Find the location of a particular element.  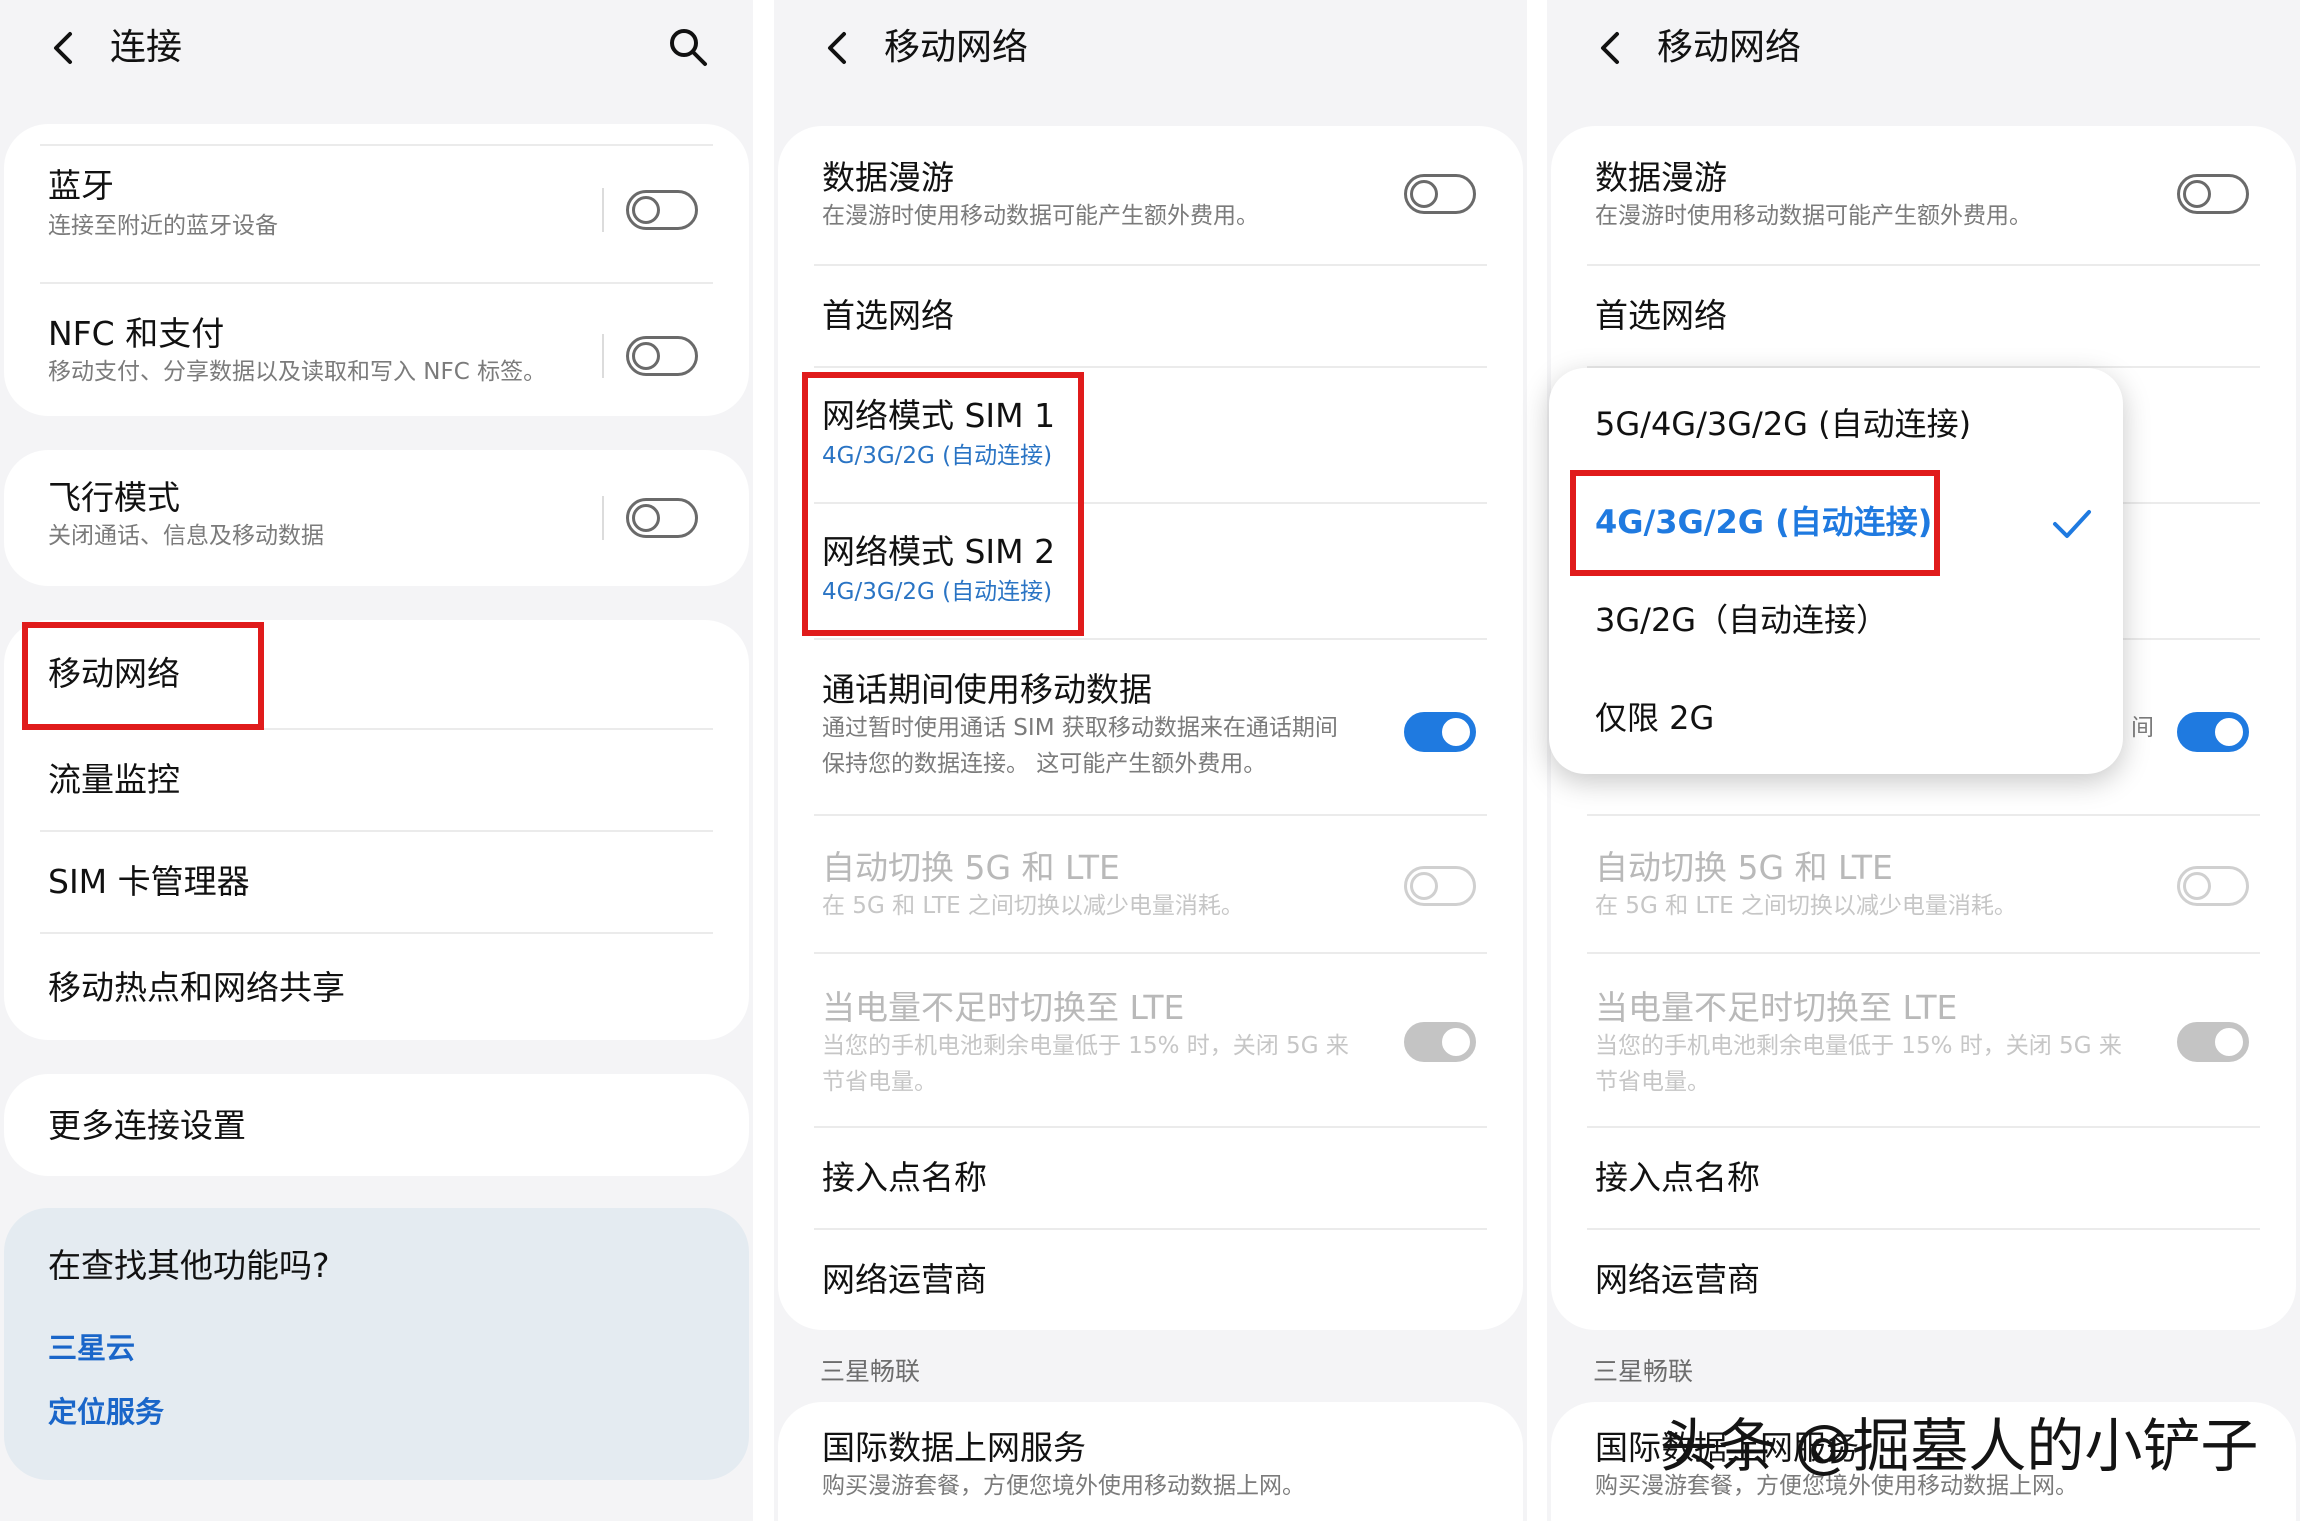

airplane-title: 飞行模式 is located at coordinates (114, 497).